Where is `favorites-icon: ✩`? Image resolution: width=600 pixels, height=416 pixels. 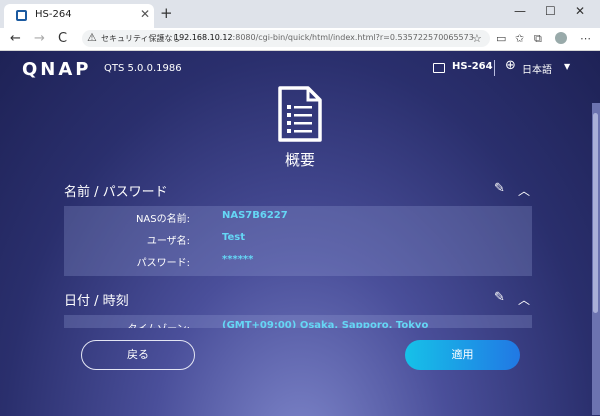 favorites-icon: ✩ is located at coordinates (519, 38).